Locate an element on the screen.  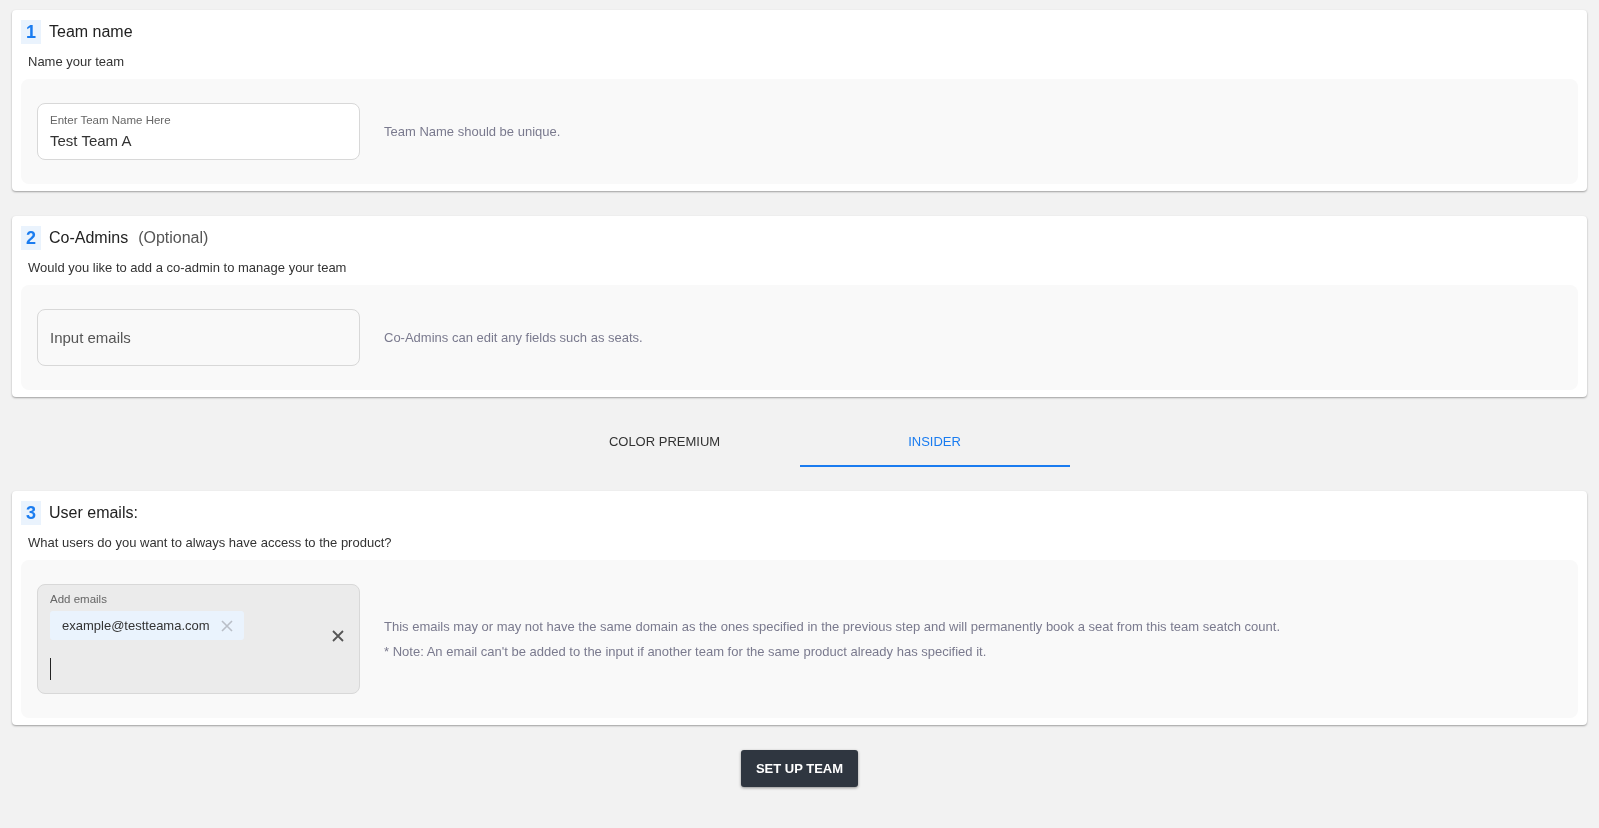
step-number: 2 is located at coordinates (31, 238).